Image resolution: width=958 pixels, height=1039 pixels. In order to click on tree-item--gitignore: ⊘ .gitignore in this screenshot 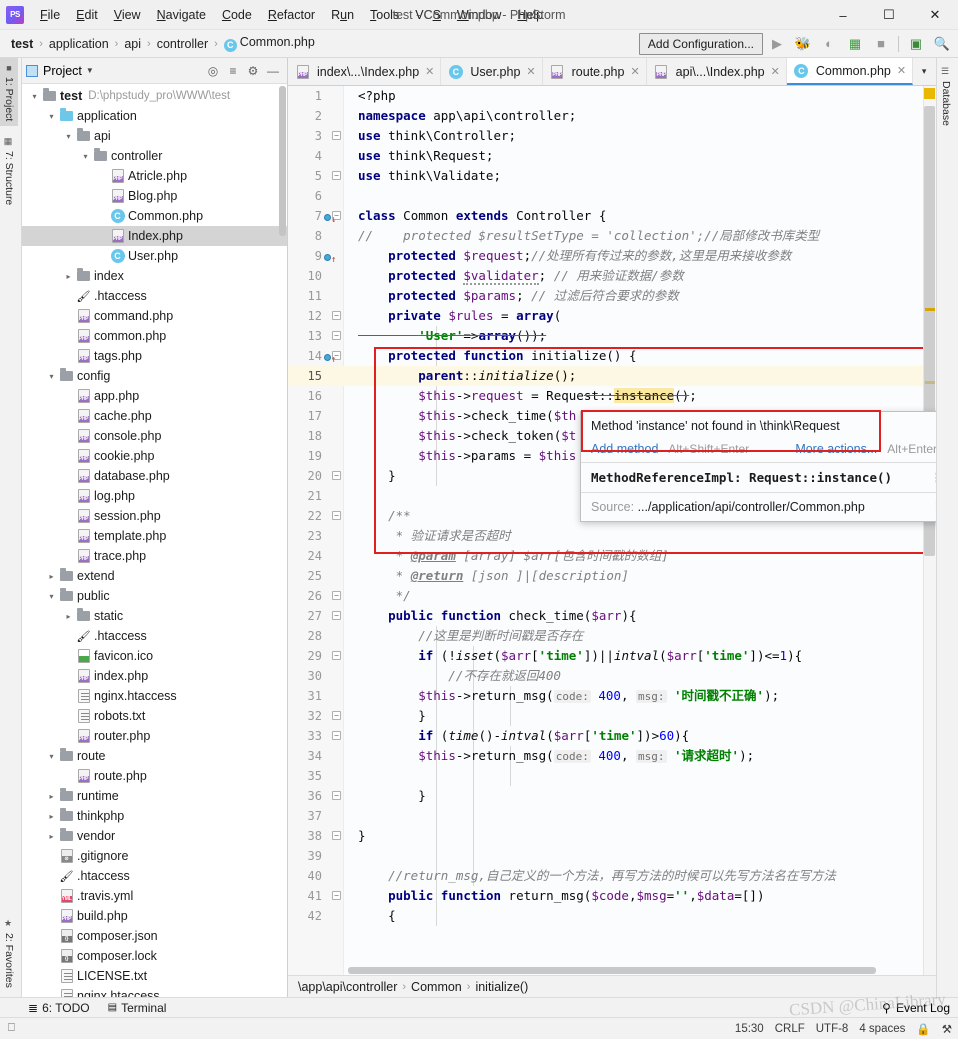, I will do `click(154, 856)`.